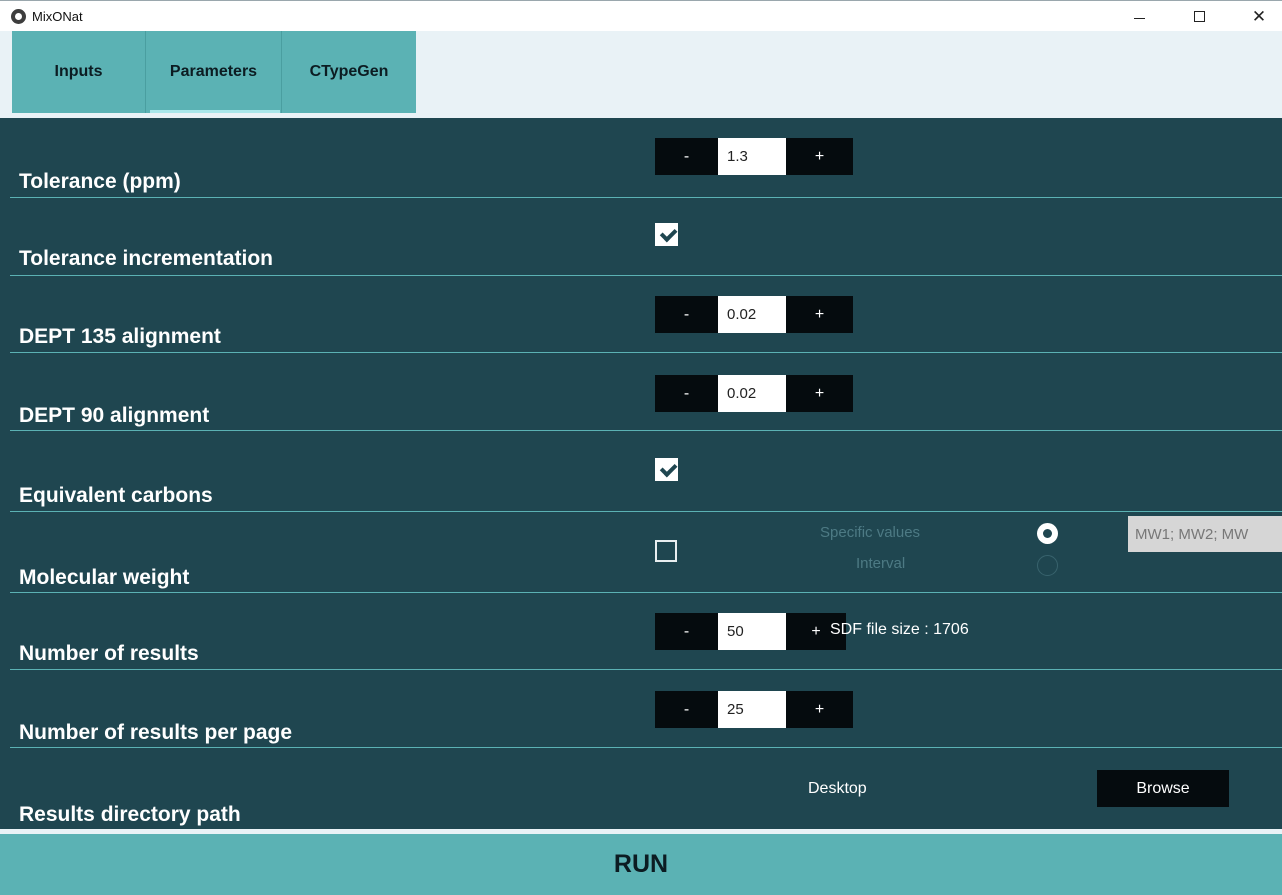 The width and height of the screenshot is (1282, 895). What do you see at coordinates (881, 563) in the screenshot?
I see `interval-label: Interval` at bounding box center [881, 563].